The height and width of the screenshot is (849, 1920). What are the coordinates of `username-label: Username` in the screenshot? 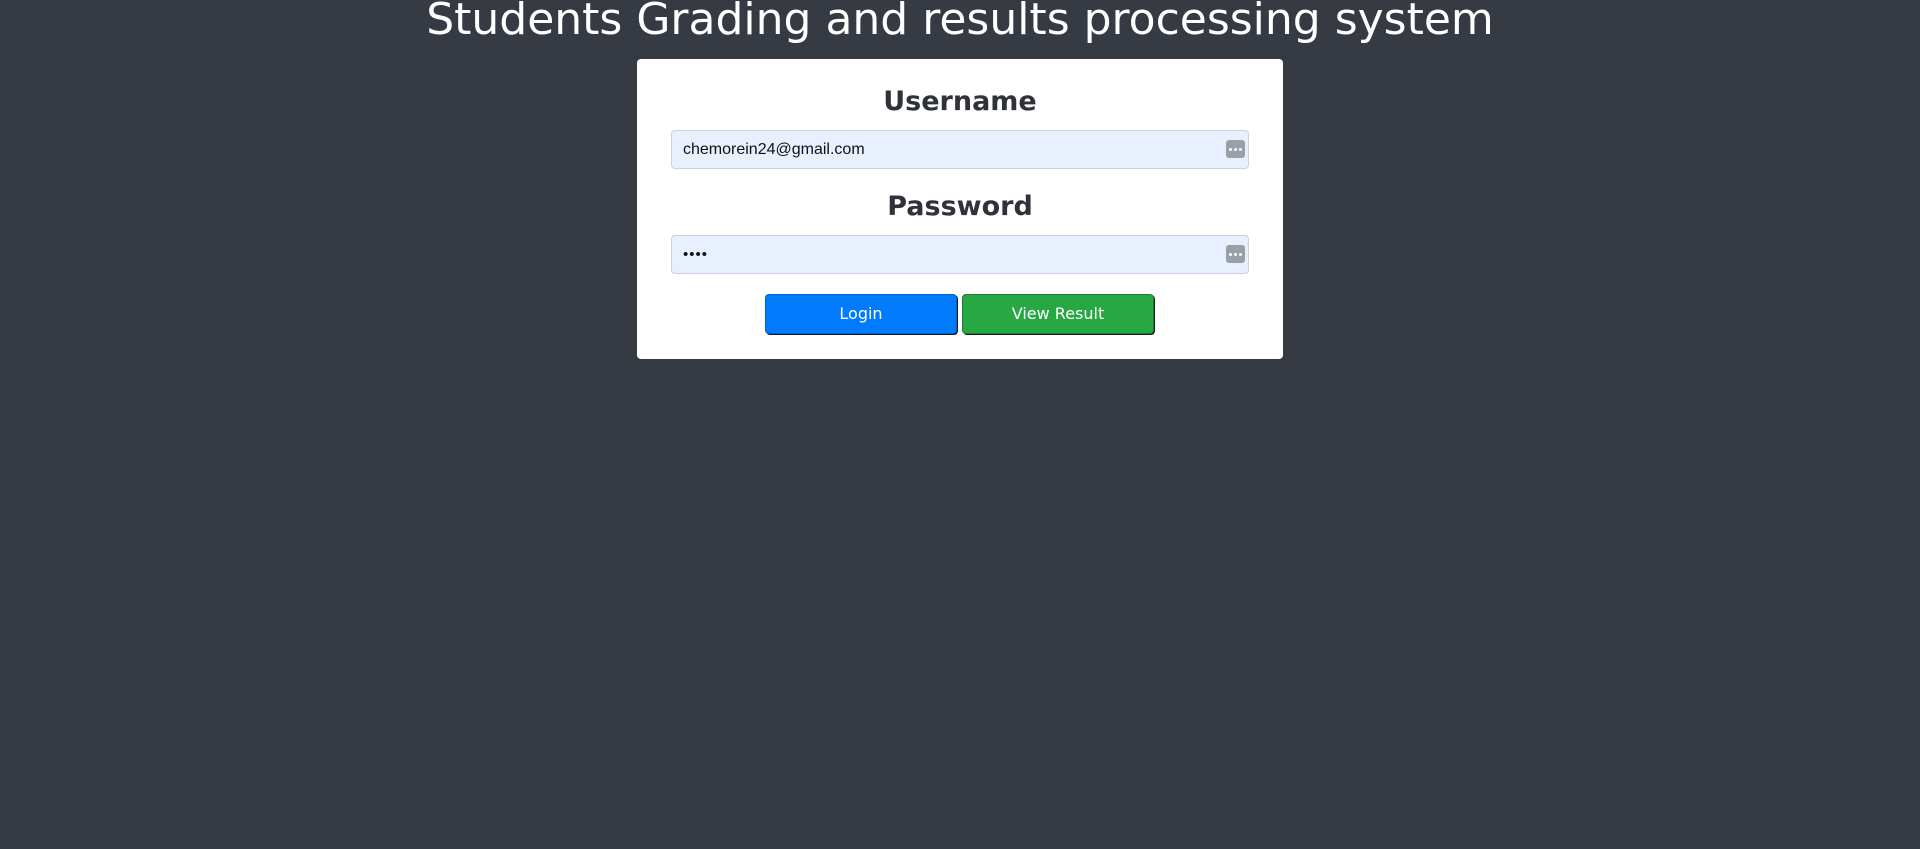 It's located at (960, 101).